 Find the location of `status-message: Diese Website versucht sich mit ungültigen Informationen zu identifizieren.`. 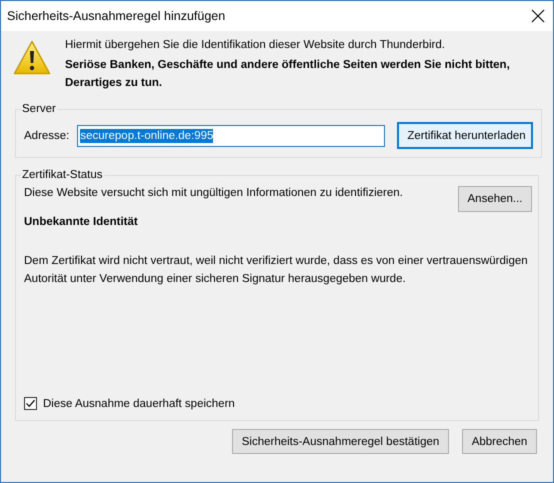

status-message: Diese Website versucht sich mit ungültigen Informationen zu identifizieren. is located at coordinates (213, 193).